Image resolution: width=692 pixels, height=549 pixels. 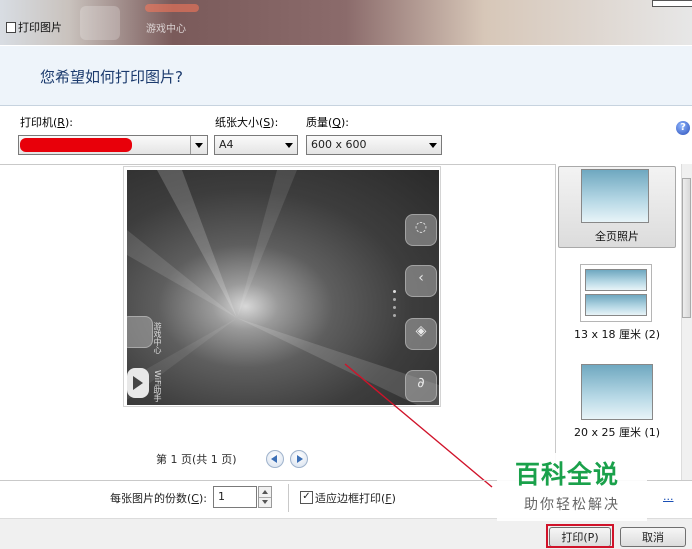 What do you see at coordinates (567, 474) in the screenshot?
I see `watermark-title: 百科全说` at bounding box center [567, 474].